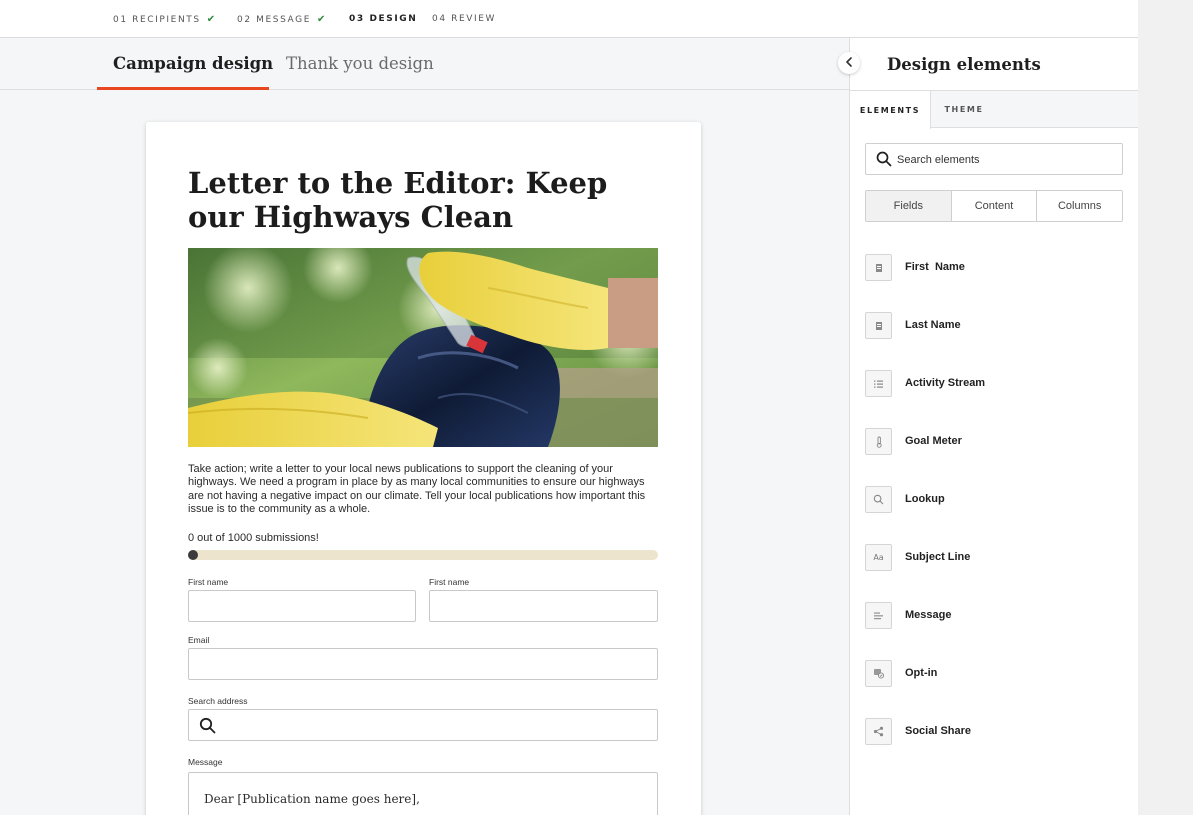 The image size is (1193, 815). What do you see at coordinates (423, 725) in the screenshot?
I see `address-search-field` at bounding box center [423, 725].